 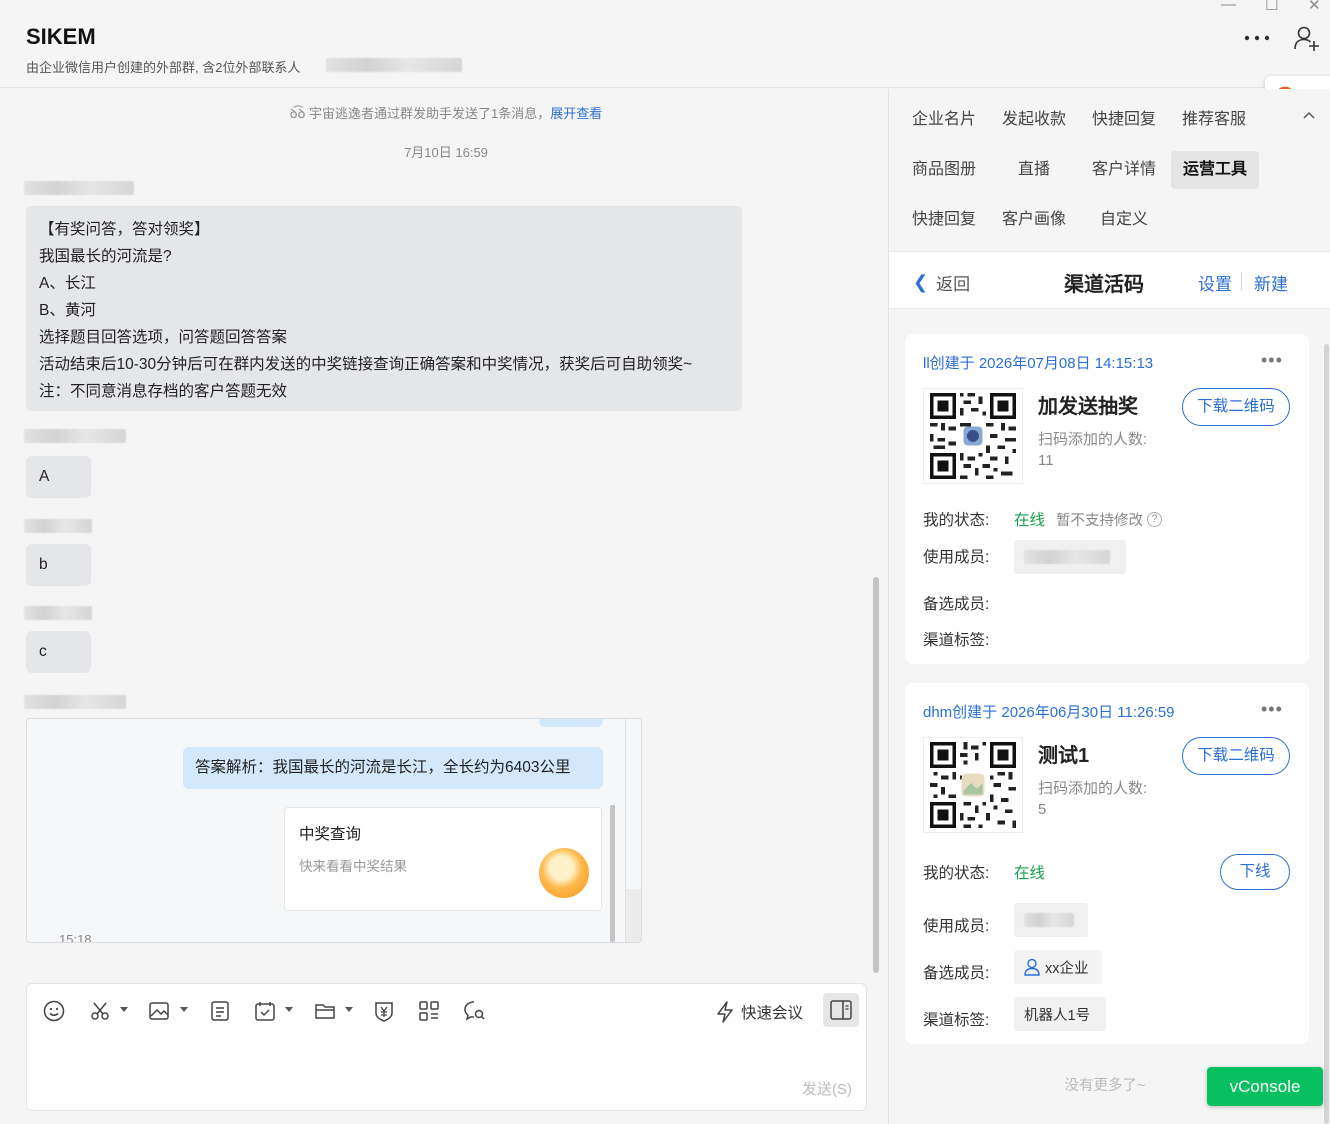 I want to click on scissors-icon, so click(x=100, y=1011).